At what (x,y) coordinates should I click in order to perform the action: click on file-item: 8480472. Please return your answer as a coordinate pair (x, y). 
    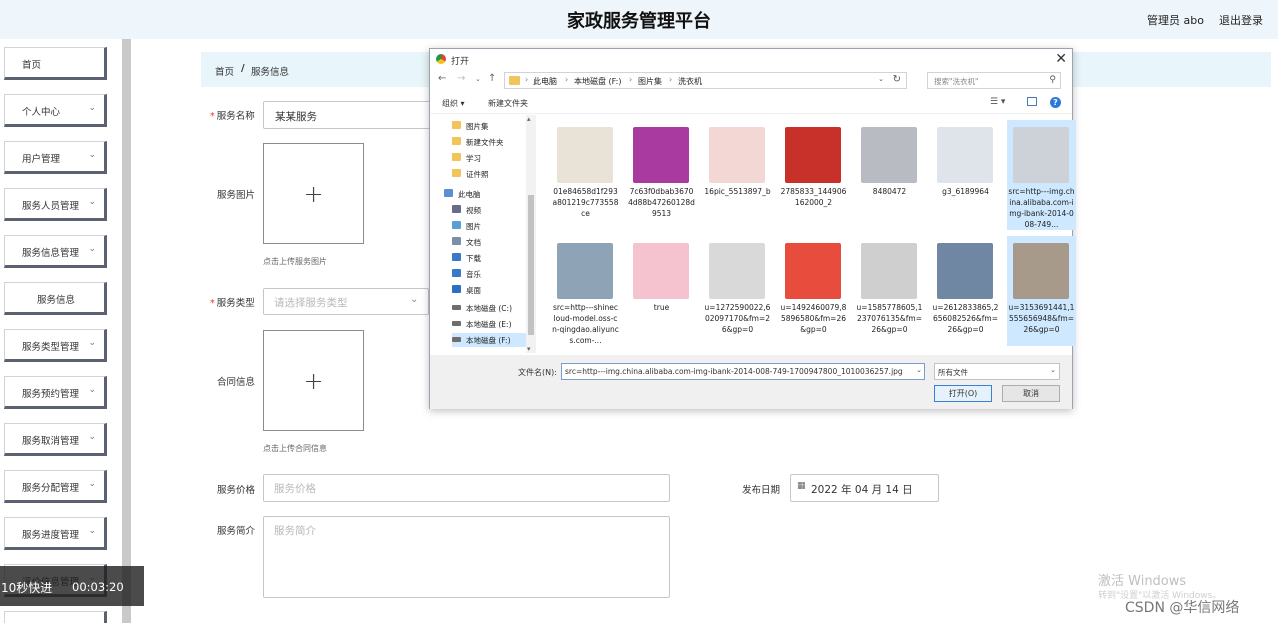
    Looking at the image, I should click on (889, 175).